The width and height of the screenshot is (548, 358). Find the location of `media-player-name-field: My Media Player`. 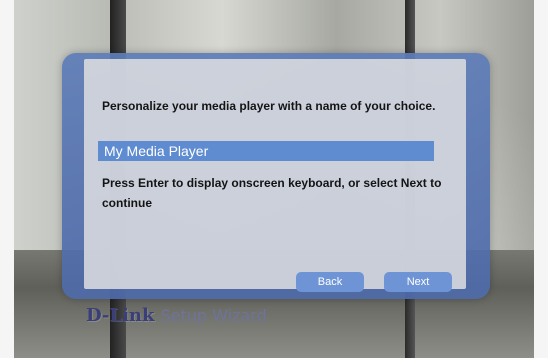

media-player-name-field: My Media Player is located at coordinates (266, 151).